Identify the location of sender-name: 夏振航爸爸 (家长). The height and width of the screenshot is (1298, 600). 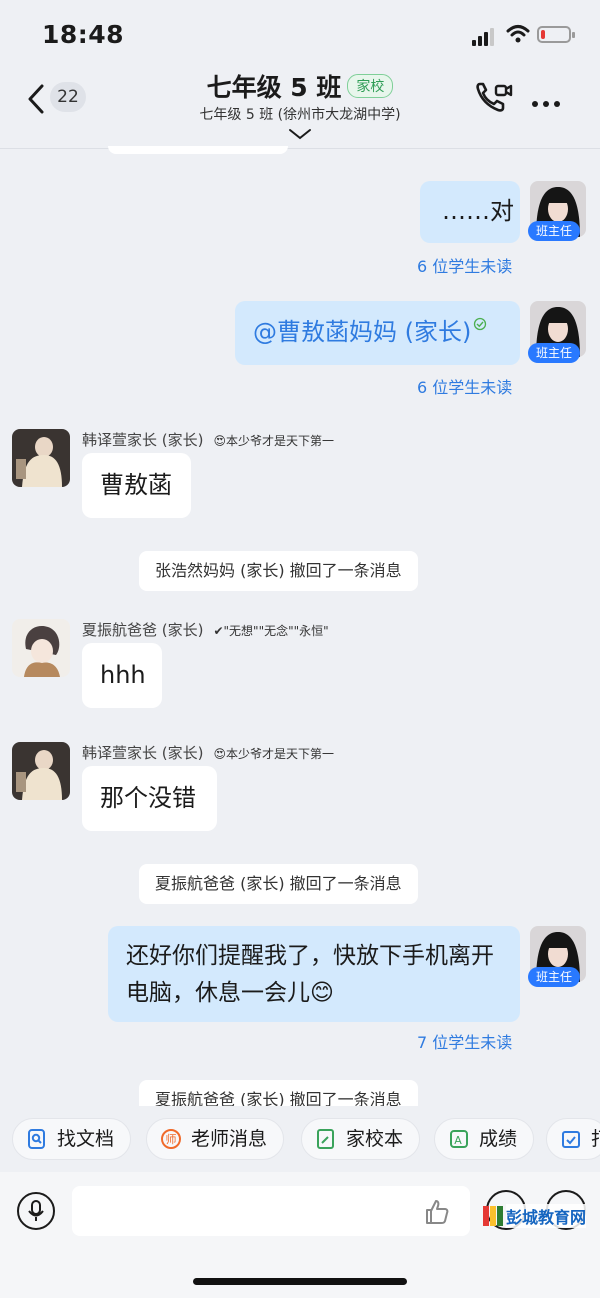
(143, 630).